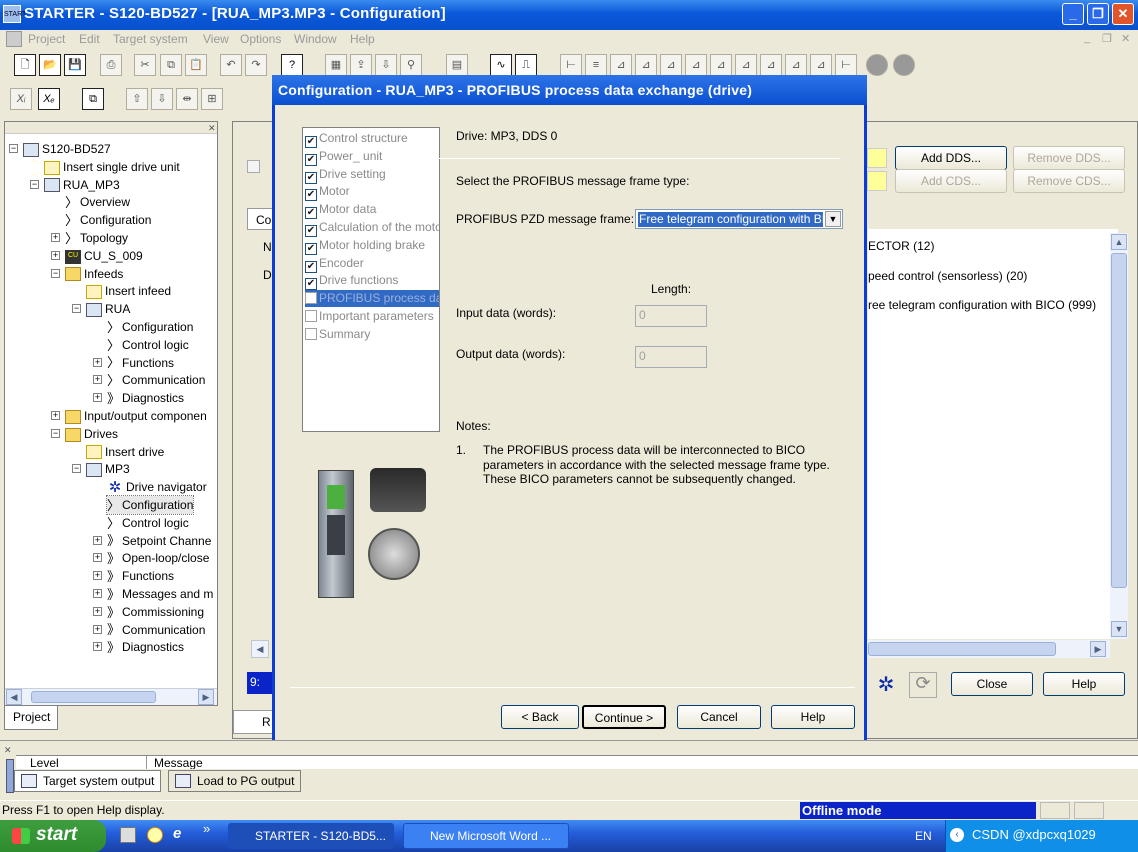  Describe the element at coordinates (21, 99) in the screenshot. I see `xi-icon: Xᵢ` at that location.